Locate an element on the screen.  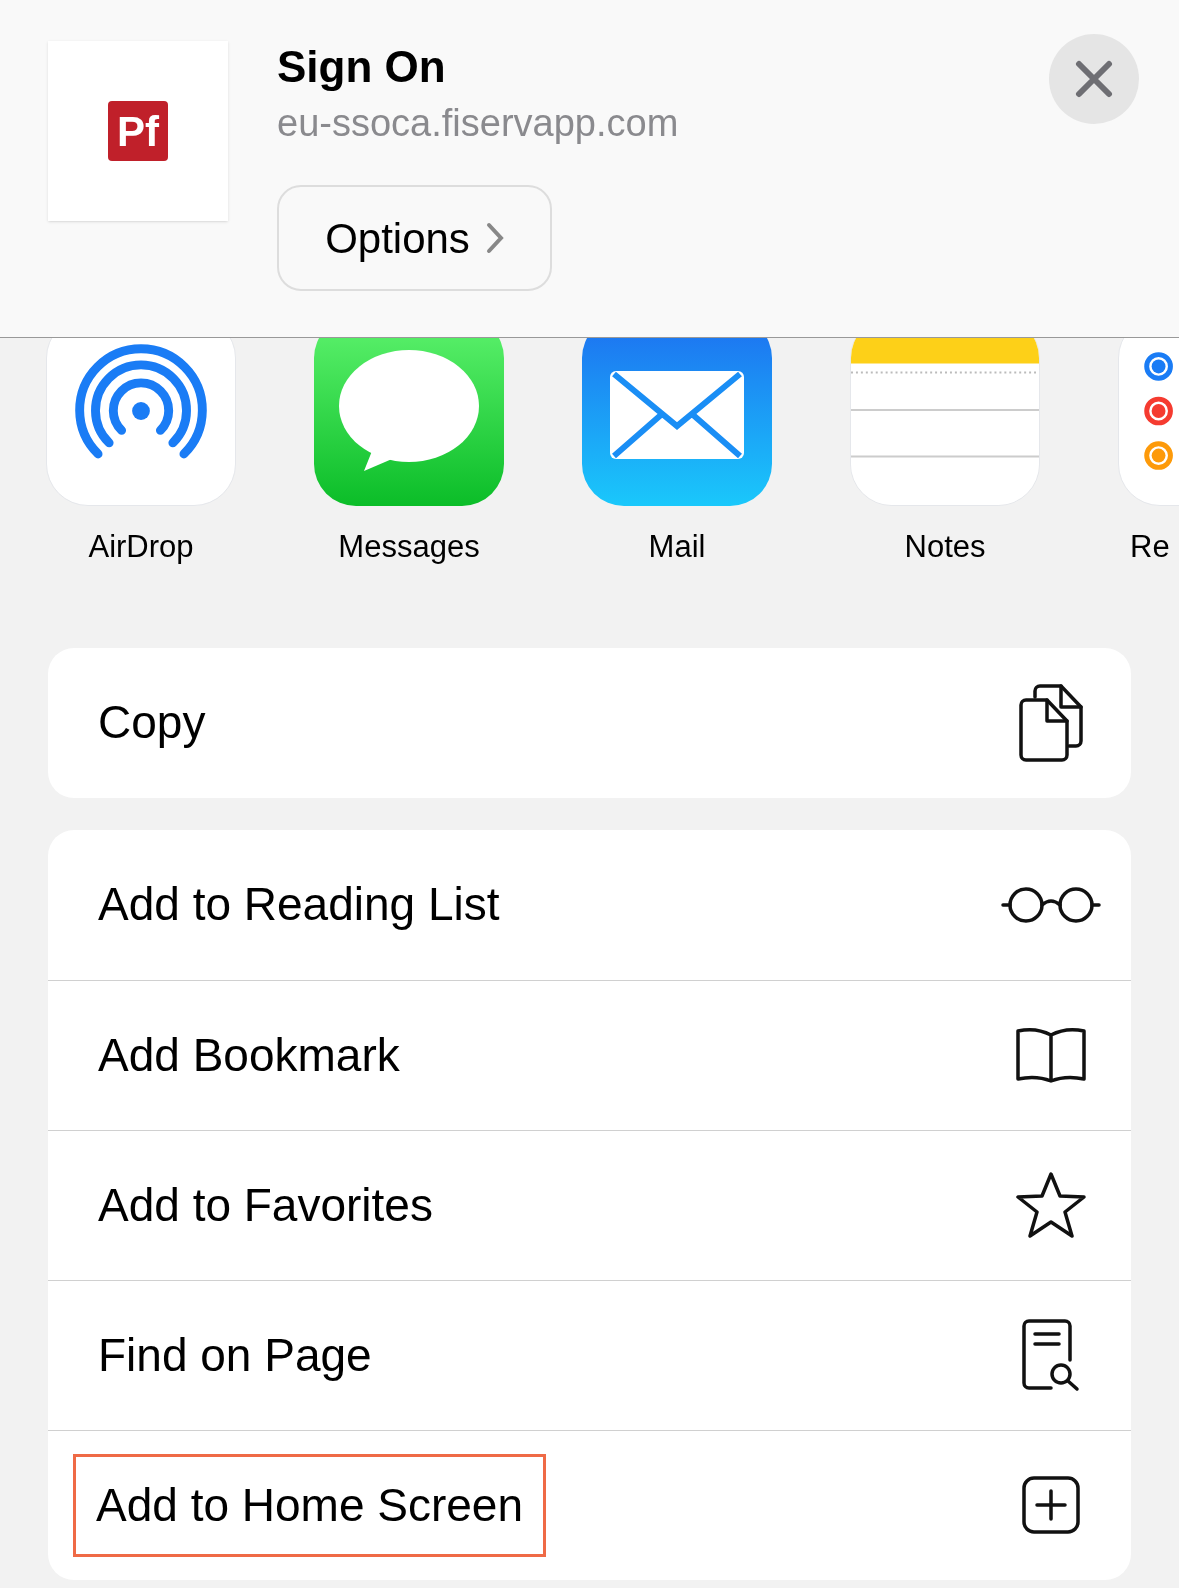
app-label: Notes is located at coordinates (945, 547).